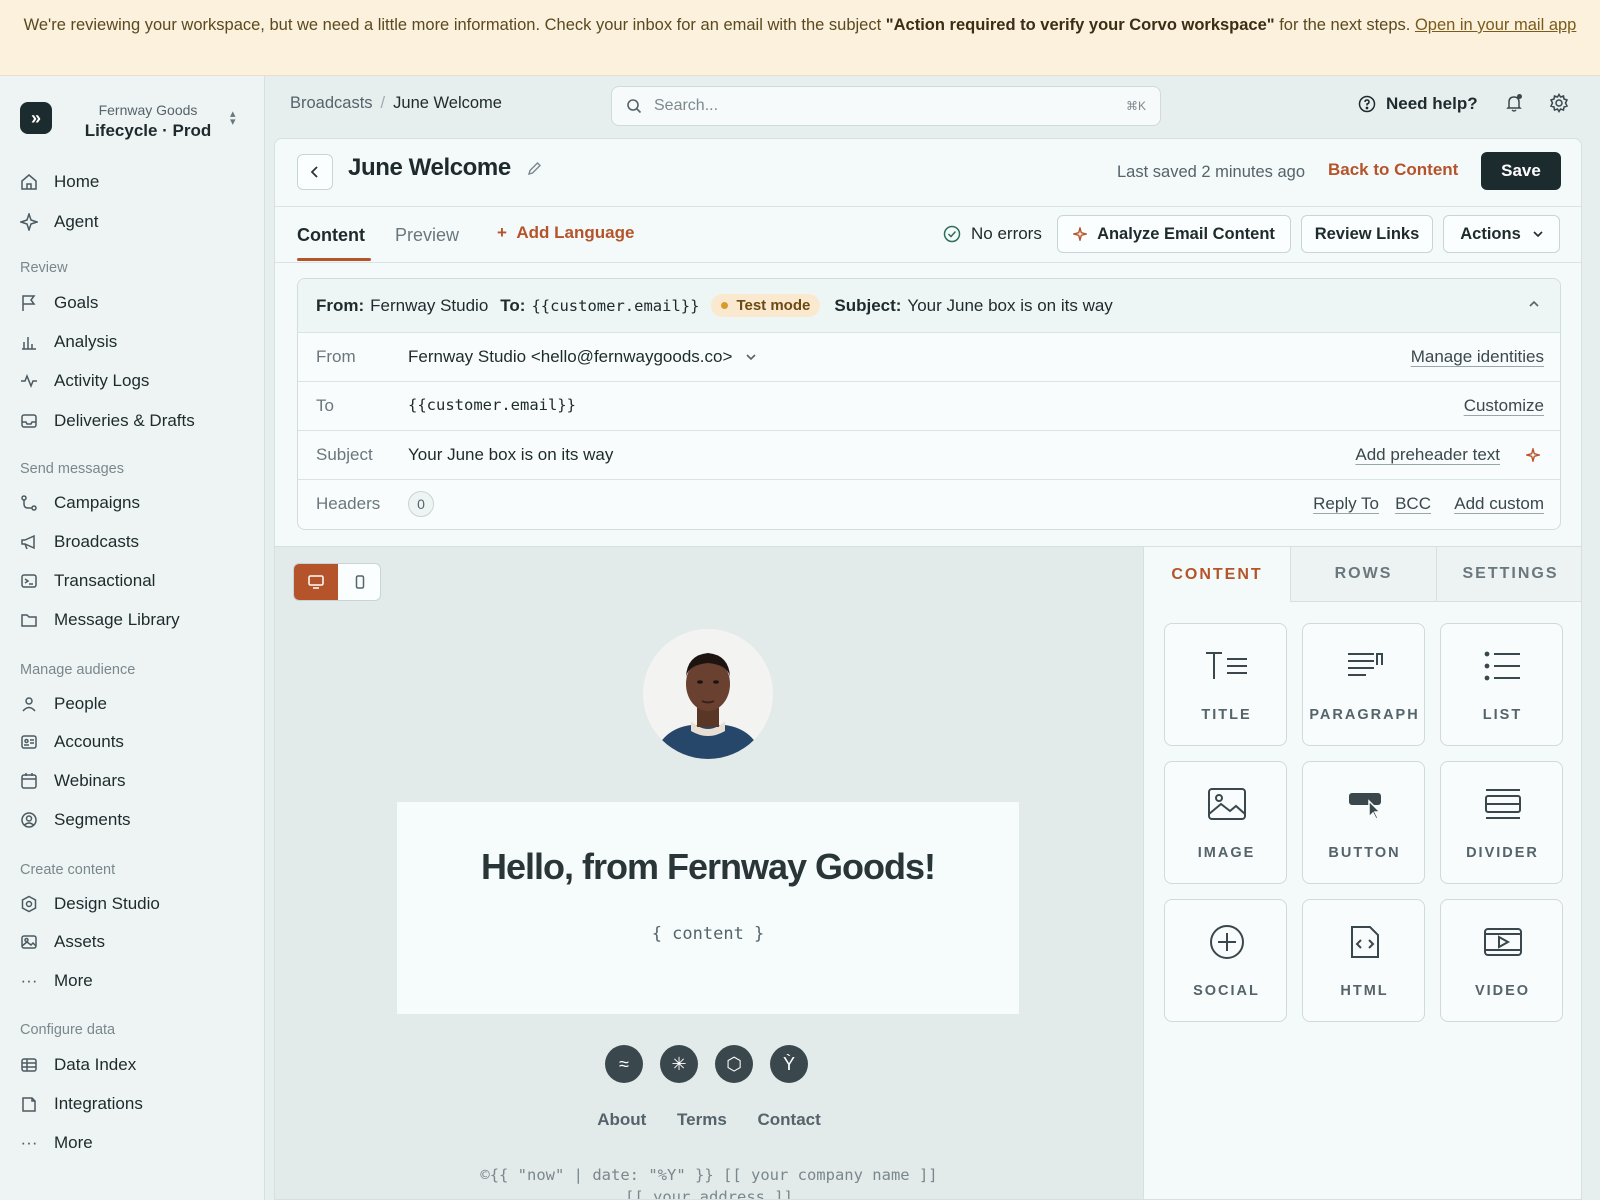 This screenshot has width=1600, height=1200. I want to click on customize-link: Customize, so click(1504, 406).